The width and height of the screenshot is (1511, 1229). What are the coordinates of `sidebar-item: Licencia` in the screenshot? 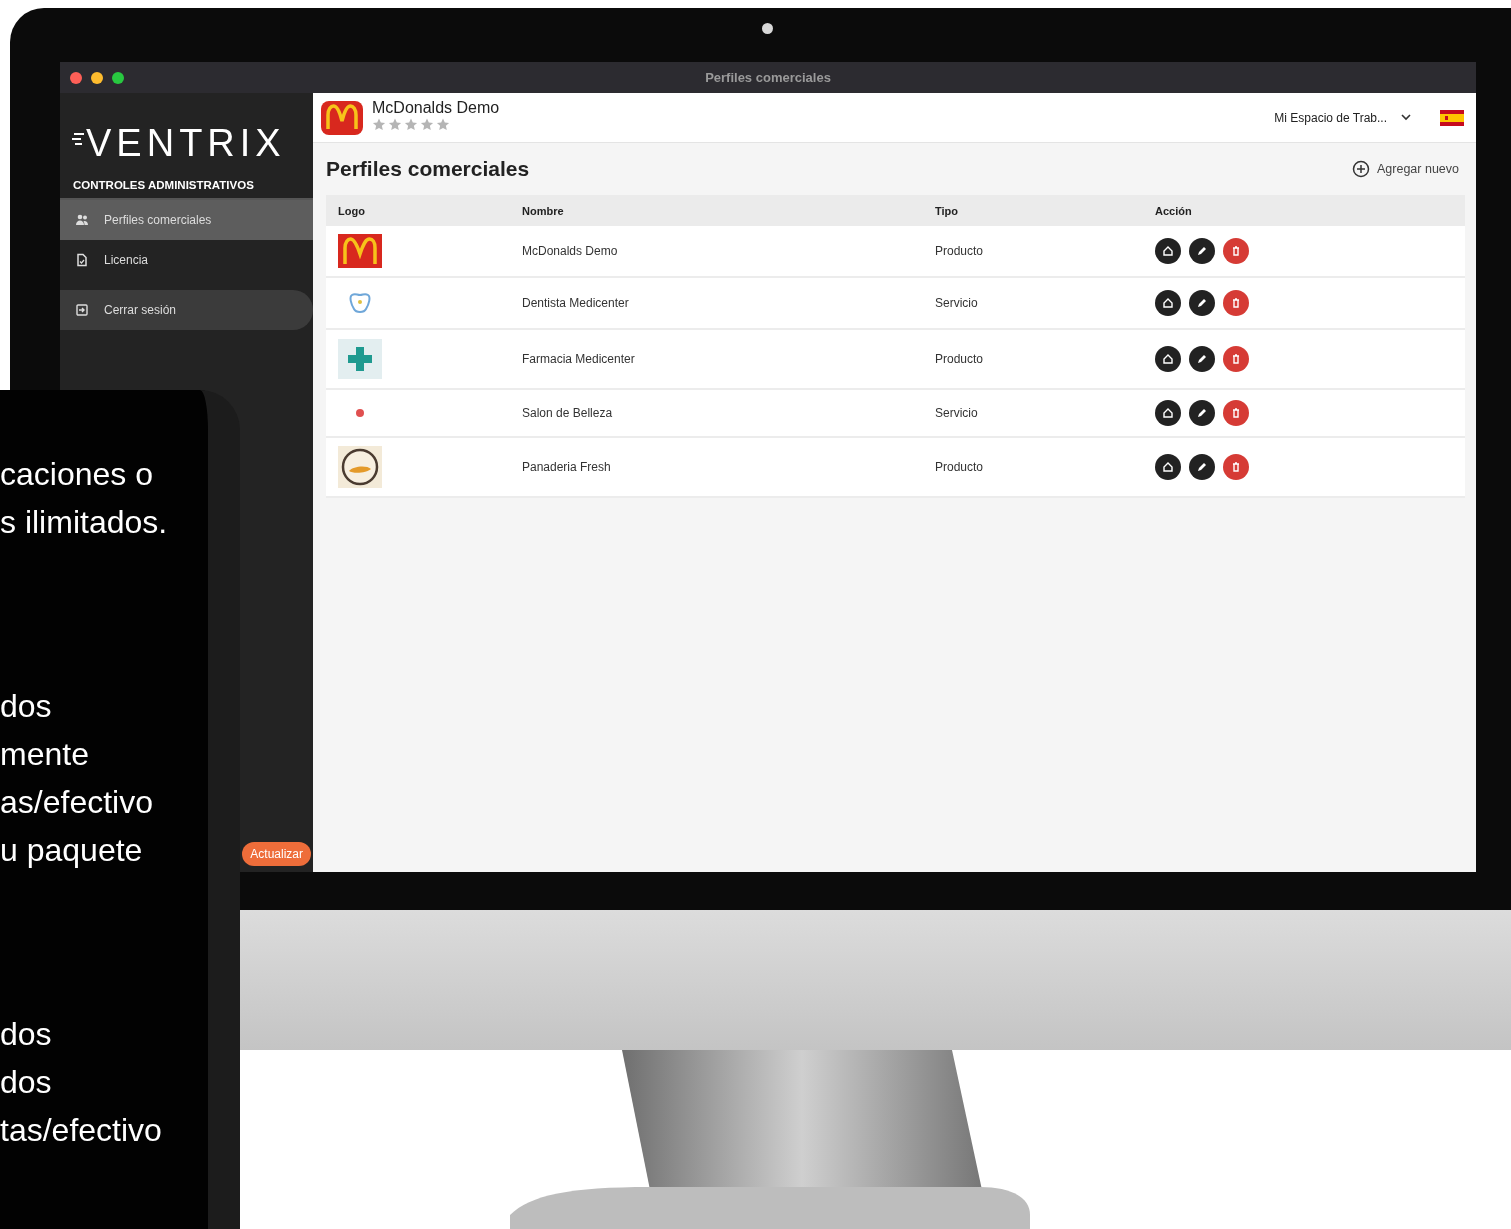 It's located at (186, 260).